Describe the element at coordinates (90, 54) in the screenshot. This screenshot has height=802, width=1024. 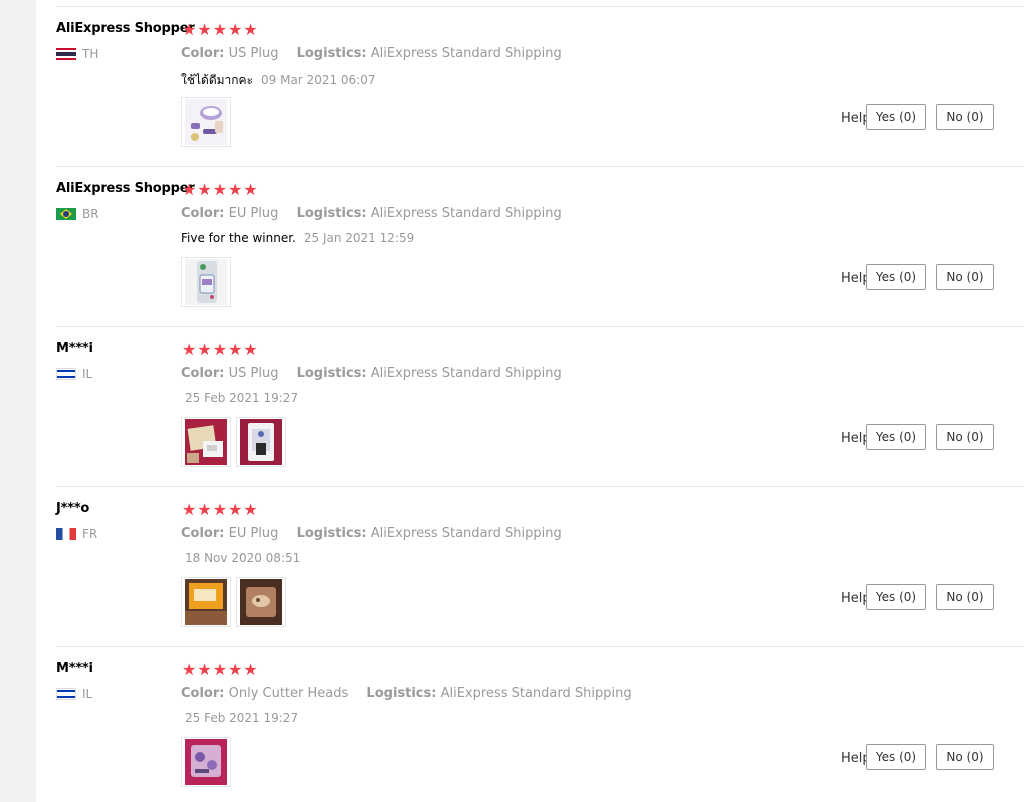
I see `country-code: TH` at that location.